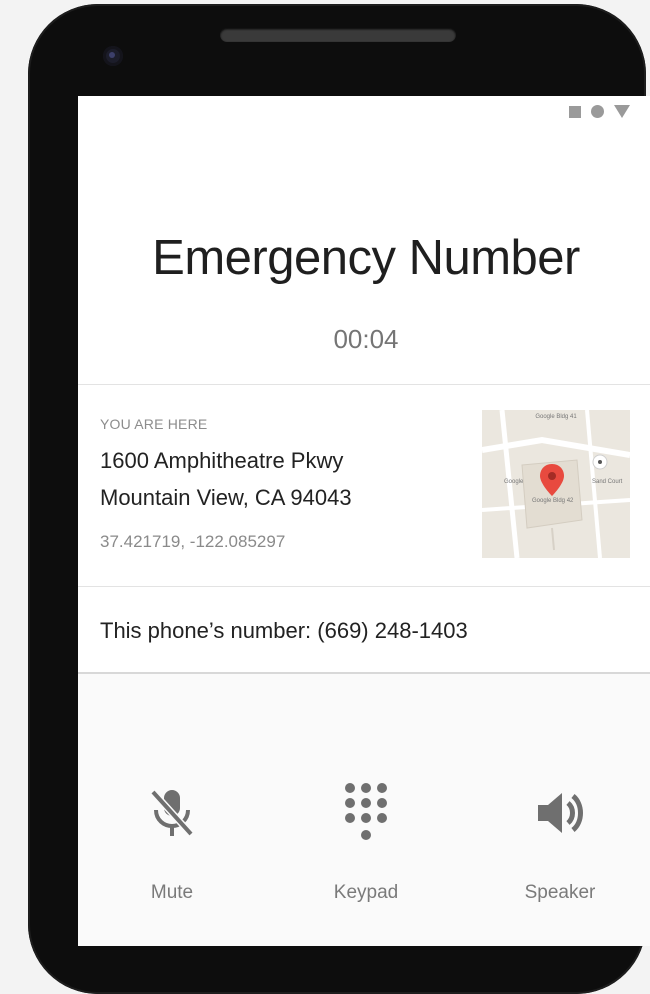 Image resolution: width=650 pixels, height=994 pixels. I want to click on circle-icon, so click(597, 111).